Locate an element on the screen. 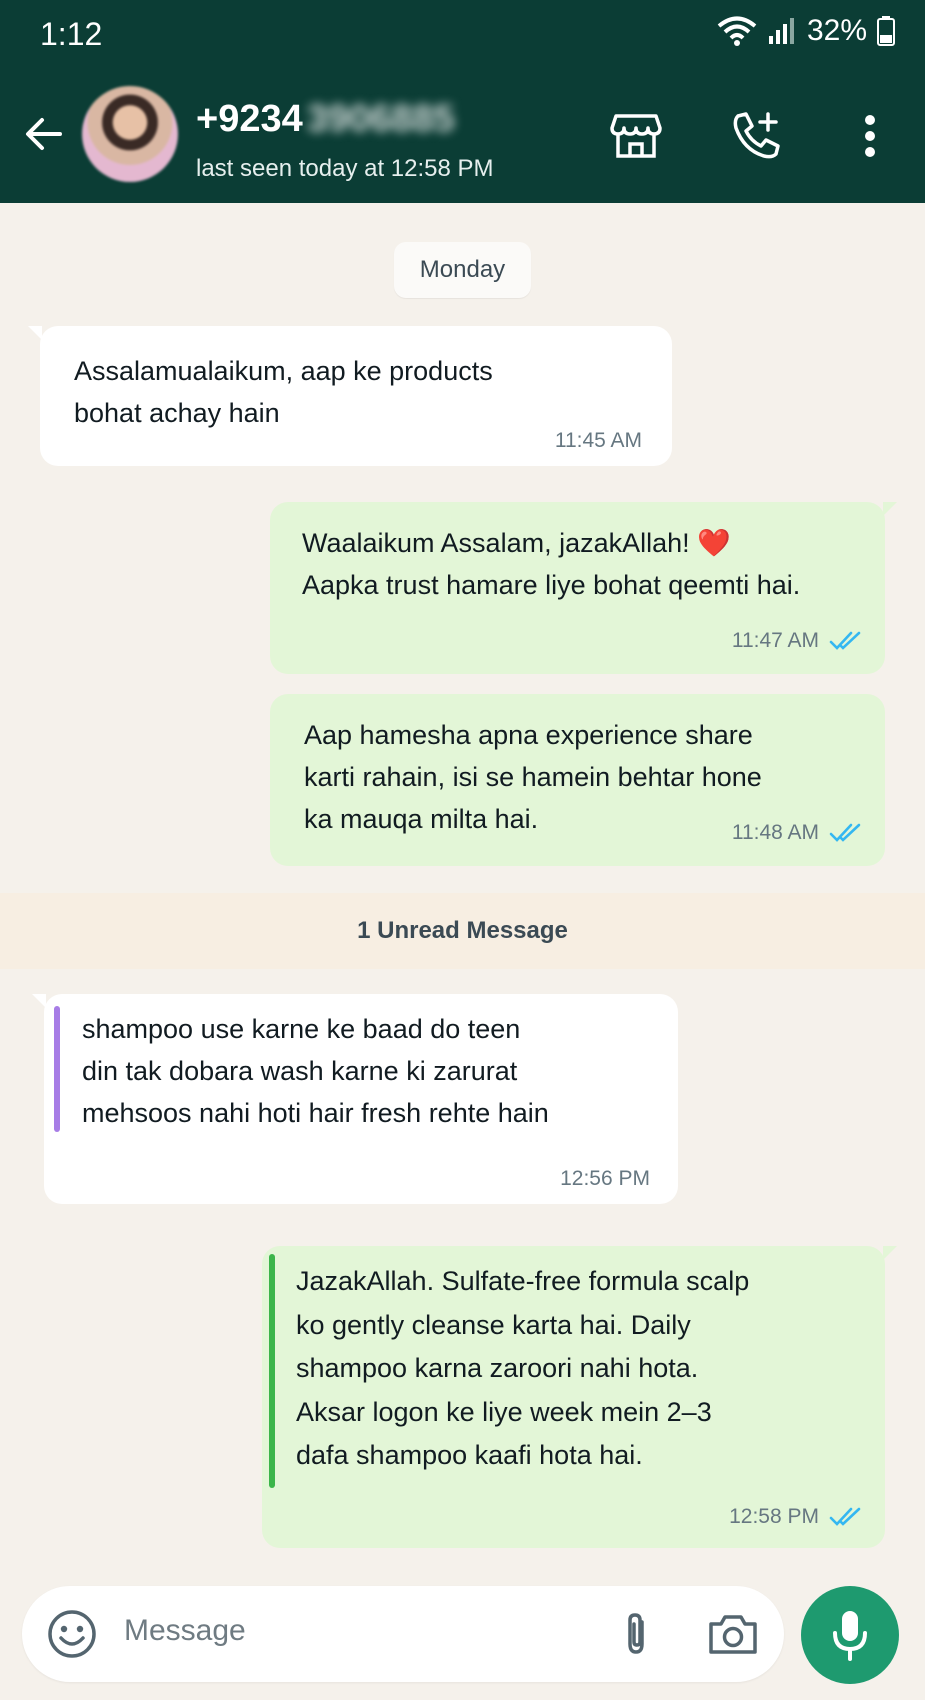 The height and width of the screenshot is (1700, 925). message-time: 11:45 AM is located at coordinates (598, 441).